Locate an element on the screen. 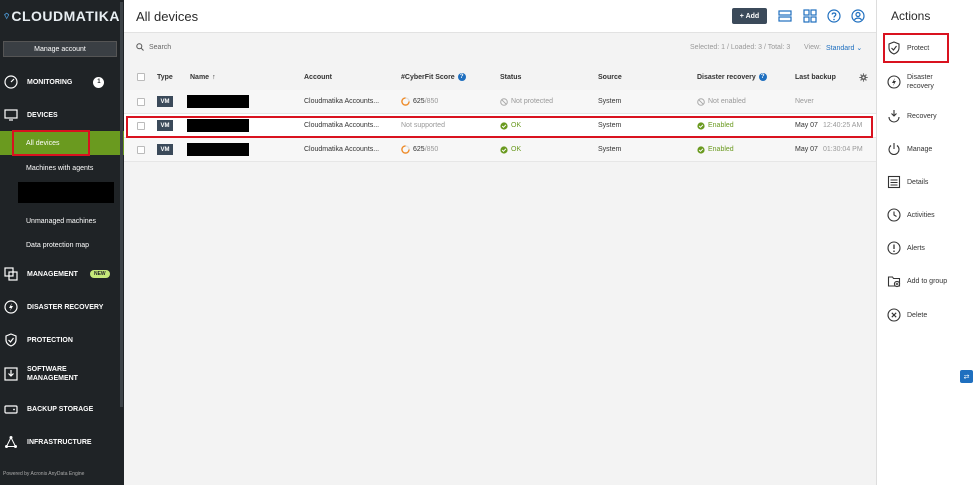 Image resolution: width=975 pixels, height=485 pixels. col-name: Name ↑ is located at coordinates (203, 77).